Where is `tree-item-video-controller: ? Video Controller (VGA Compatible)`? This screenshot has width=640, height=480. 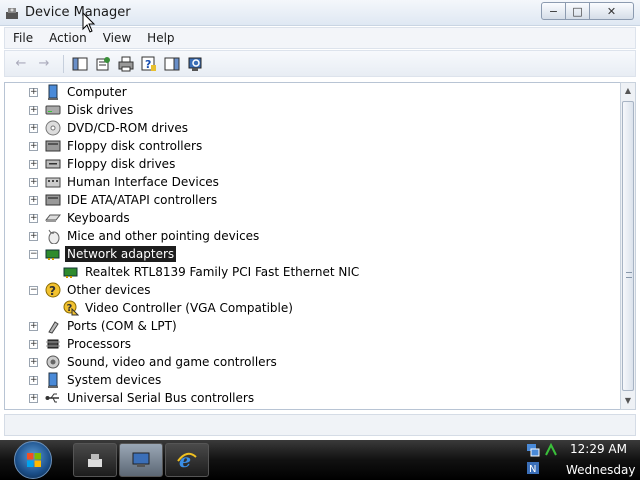
tree-item-video-controller: ? Video Controller (VGA Compatible) is located at coordinates (179, 308).